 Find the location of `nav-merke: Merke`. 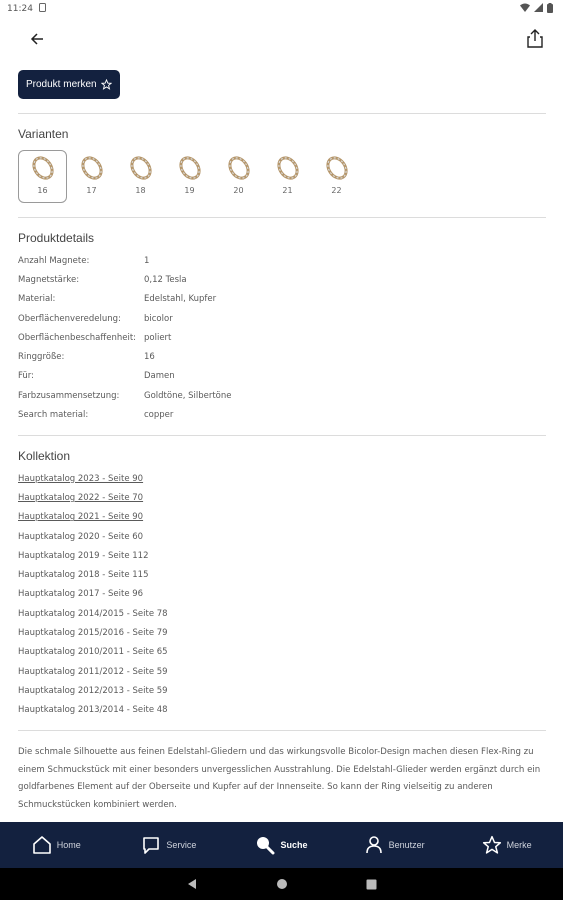

nav-merke: Merke is located at coordinates (506, 845).